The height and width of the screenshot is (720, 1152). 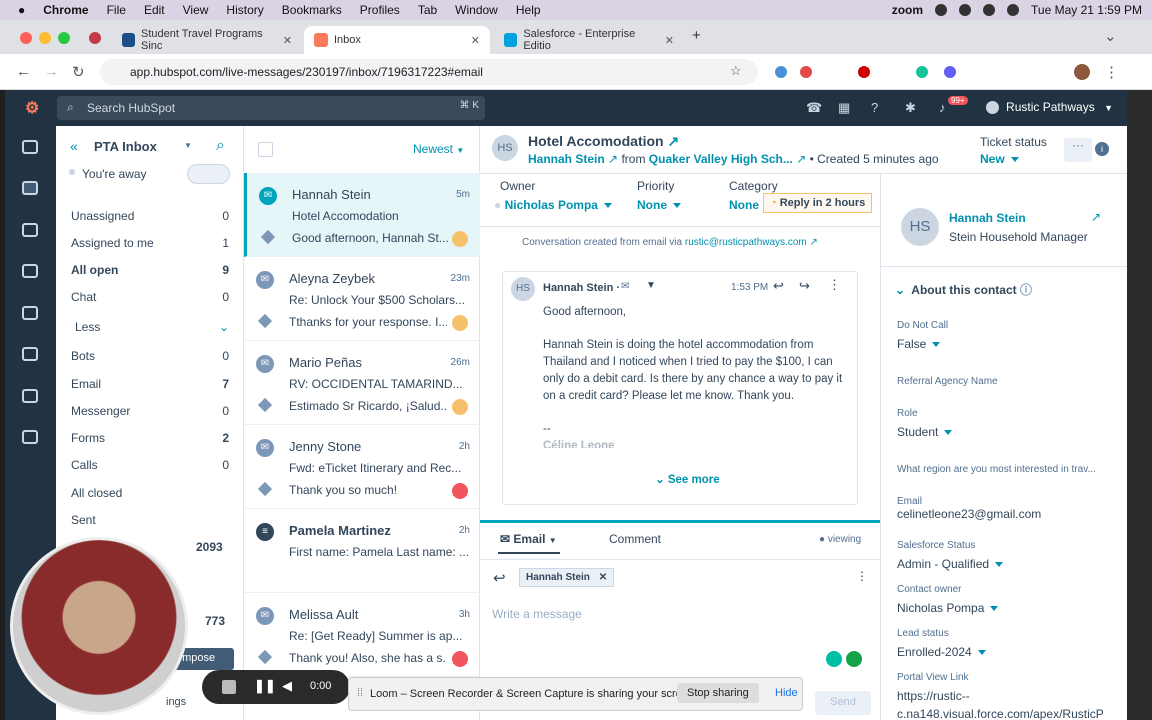 I want to click on chrome-menu-icon: ⋮, so click(x=1111, y=72).